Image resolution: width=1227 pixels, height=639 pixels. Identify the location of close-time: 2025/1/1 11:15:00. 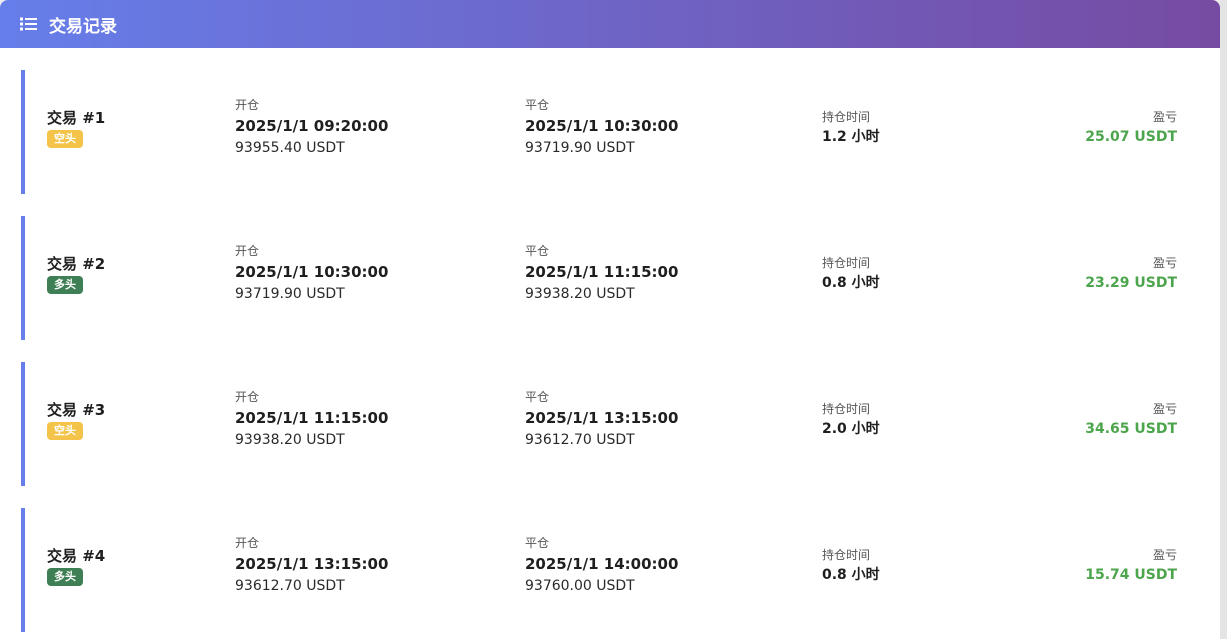
(602, 272).